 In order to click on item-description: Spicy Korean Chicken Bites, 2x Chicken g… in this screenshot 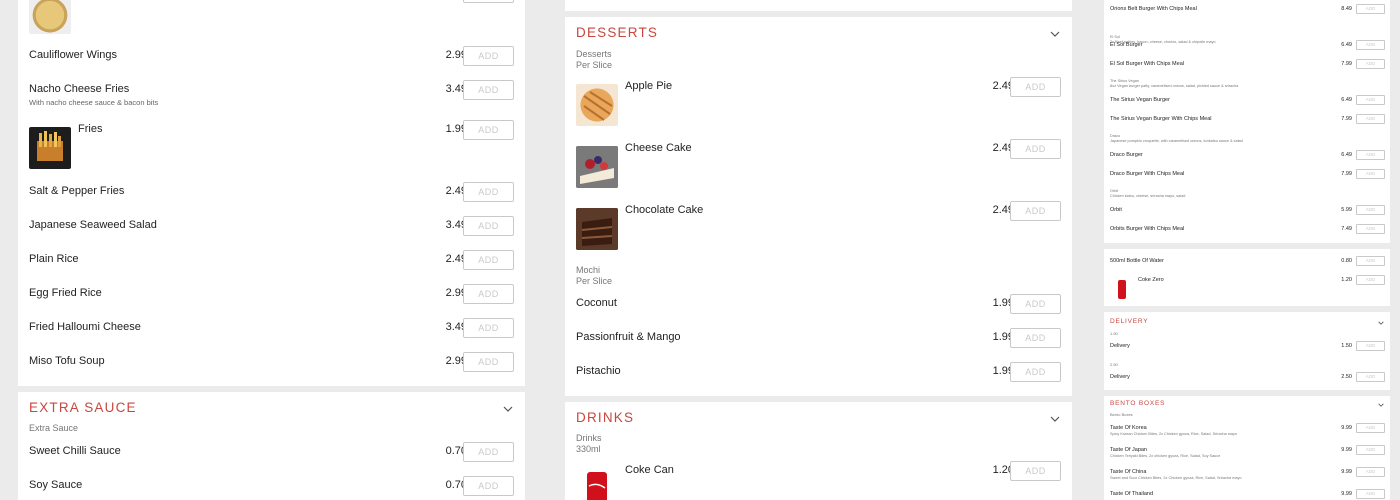, I will do `click(1174, 434)`.